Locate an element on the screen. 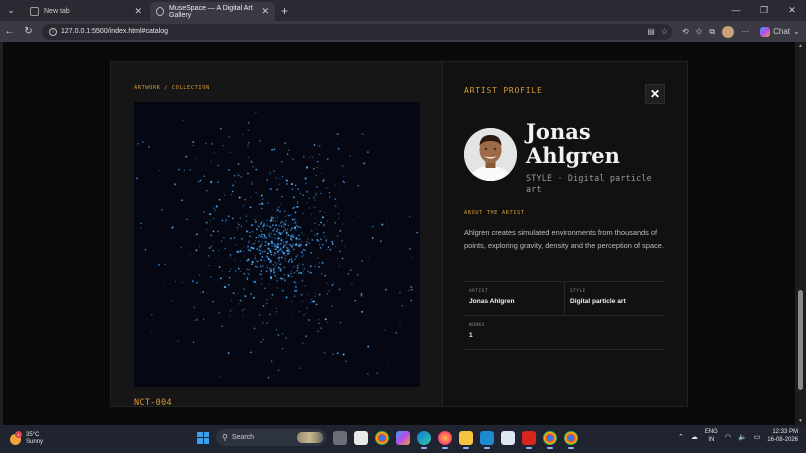 This screenshot has height=453, width=806. scrollbar-thumb is located at coordinates (800, 340).